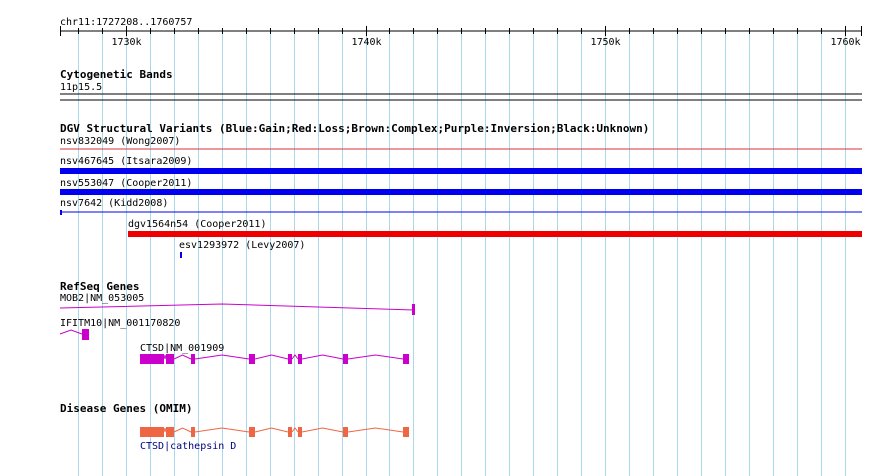  What do you see at coordinates (181, 255) in the screenshot?
I see `dgv-feature-esv1293972` at bounding box center [181, 255].